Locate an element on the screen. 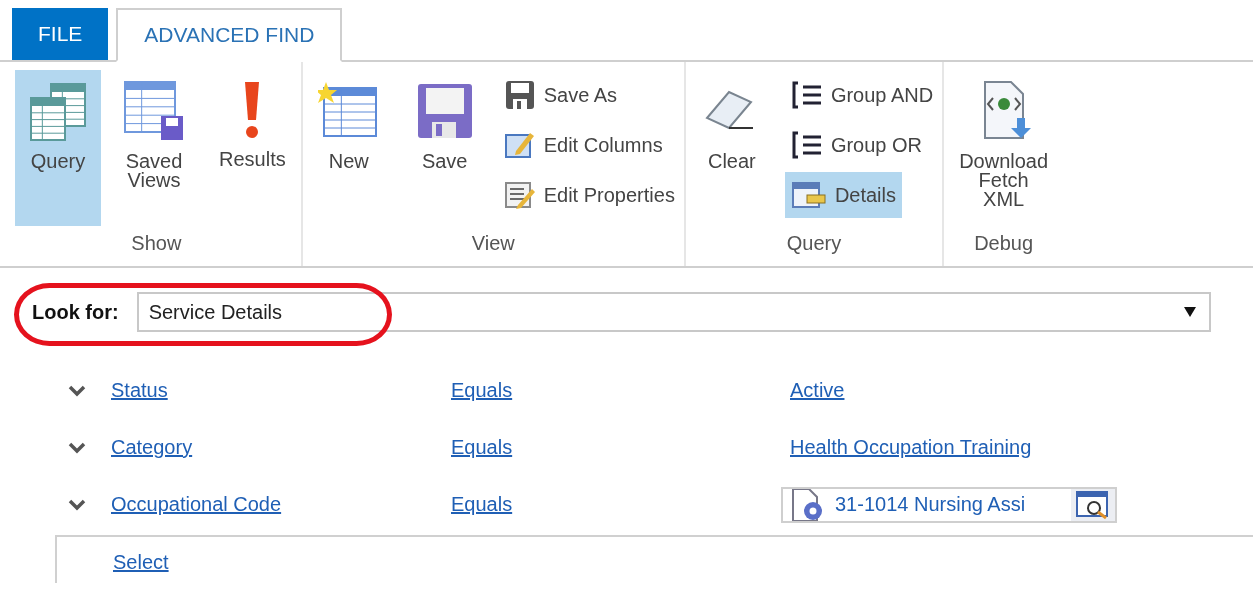 This screenshot has height=591, width=1253. ribbon-tab: ADVANCED FIND is located at coordinates (229, 35).